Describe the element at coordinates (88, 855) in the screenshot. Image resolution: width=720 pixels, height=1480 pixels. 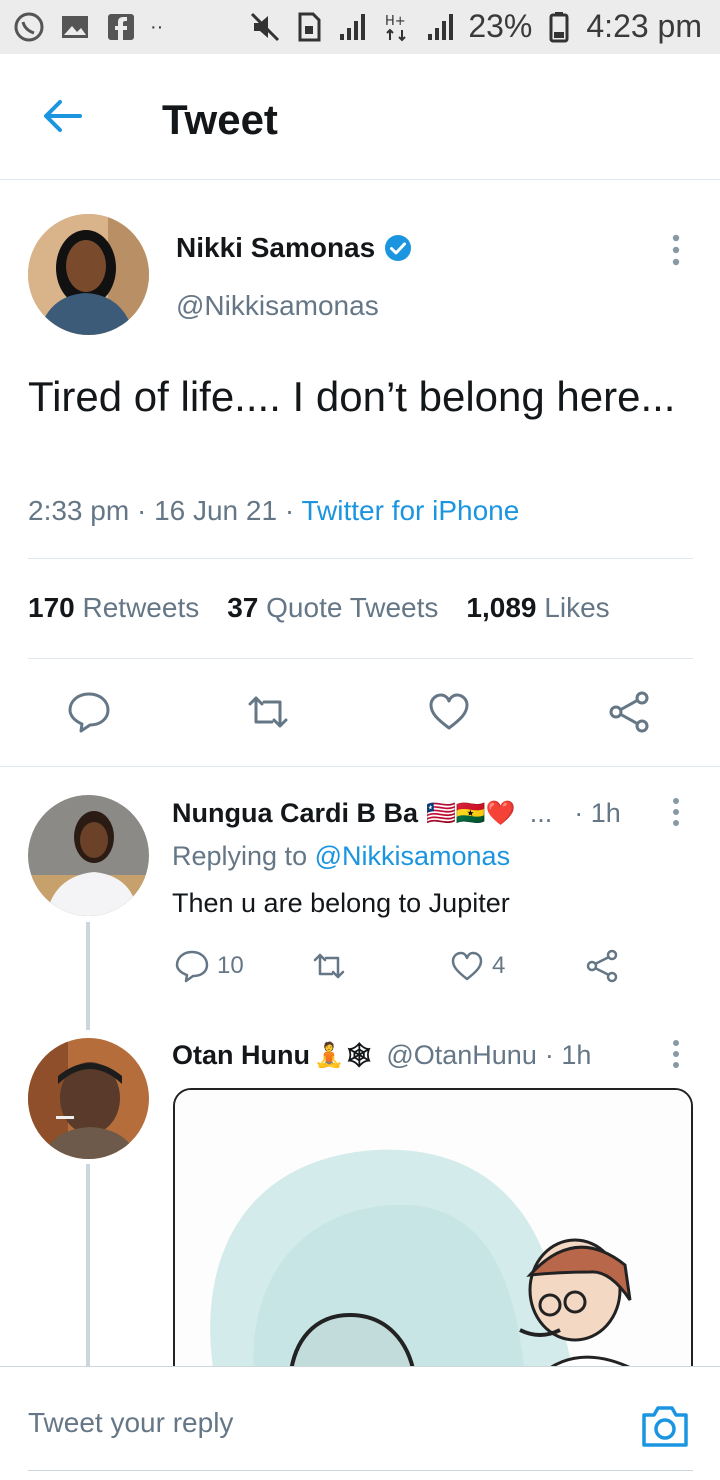
I see `reply-avatar` at that location.